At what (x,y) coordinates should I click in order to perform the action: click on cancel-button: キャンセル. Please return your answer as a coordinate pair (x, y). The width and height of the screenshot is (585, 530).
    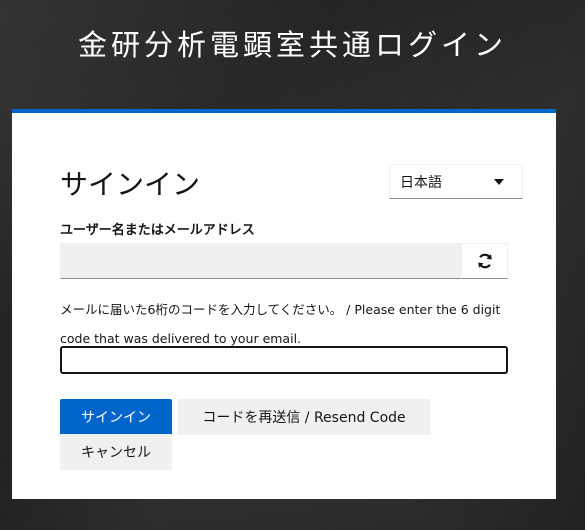
    Looking at the image, I should click on (116, 452).